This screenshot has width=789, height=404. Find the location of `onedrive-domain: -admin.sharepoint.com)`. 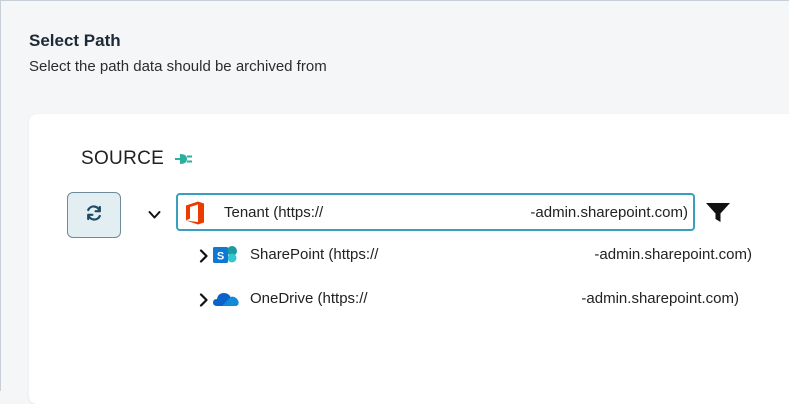

onedrive-domain: -admin.sharepoint.com) is located at coordinates (660, 298).